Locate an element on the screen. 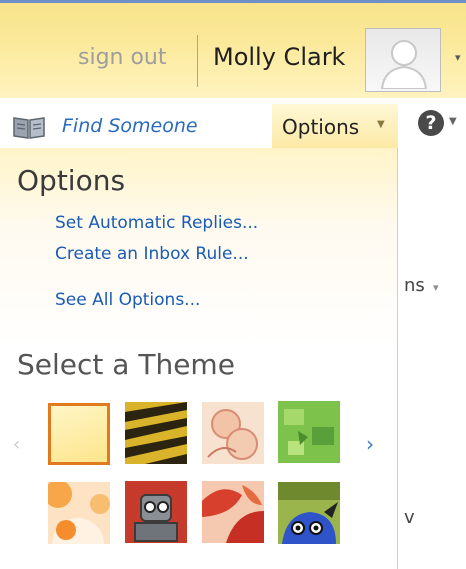 This screenshot has height=569, width=466. theme-thumbnail-peach-sketch is located at coordinates (233, 433).